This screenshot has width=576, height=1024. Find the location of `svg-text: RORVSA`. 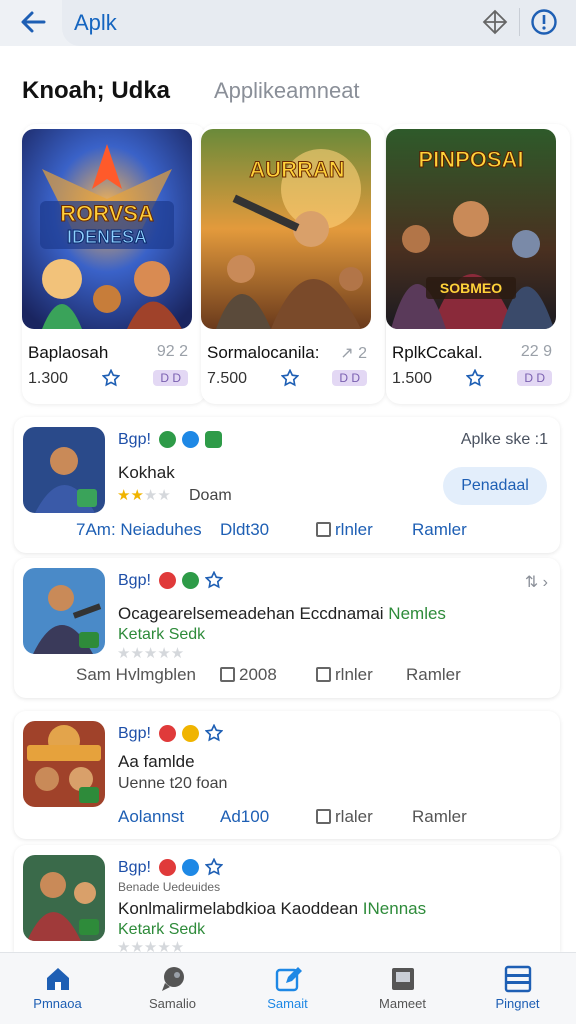

svg-text: RORVSA is located at coordinates (107, 213).